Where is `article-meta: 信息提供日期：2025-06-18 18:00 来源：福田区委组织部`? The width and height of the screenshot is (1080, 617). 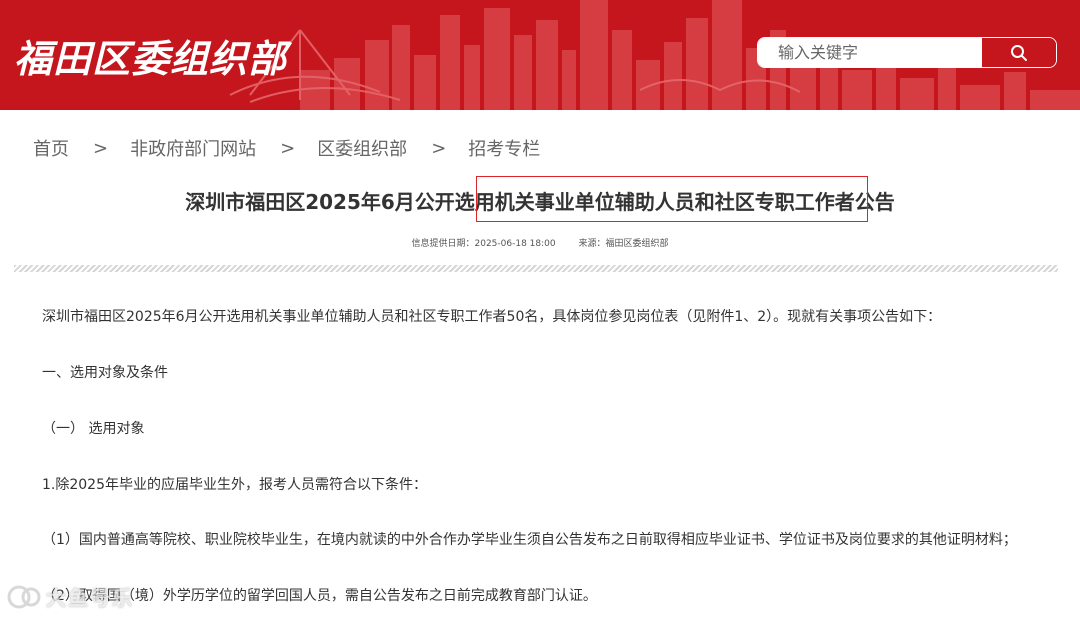
article-meta: 信息提供日期：2025-06-18 18:00 来源：福田区委组织部 is located at coordinates (540, 242).